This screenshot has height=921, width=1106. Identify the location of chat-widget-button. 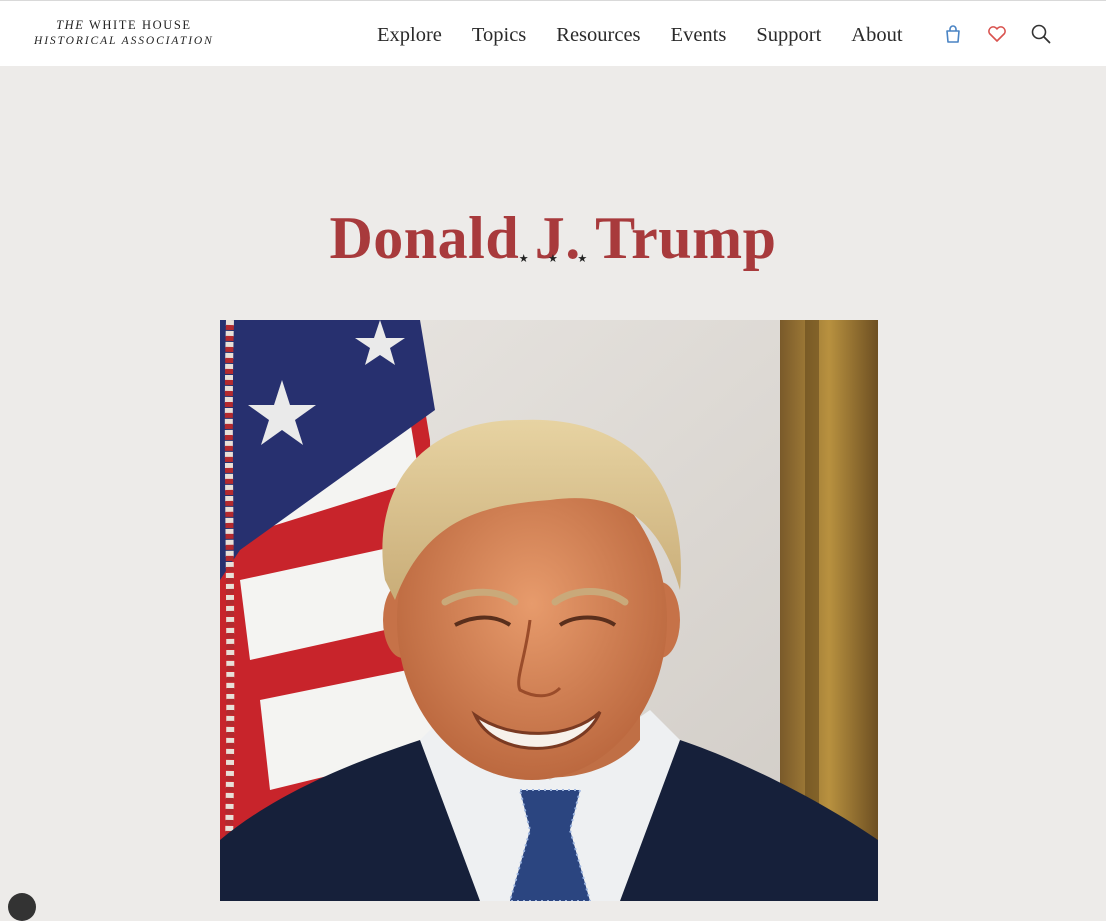
(22, 907).